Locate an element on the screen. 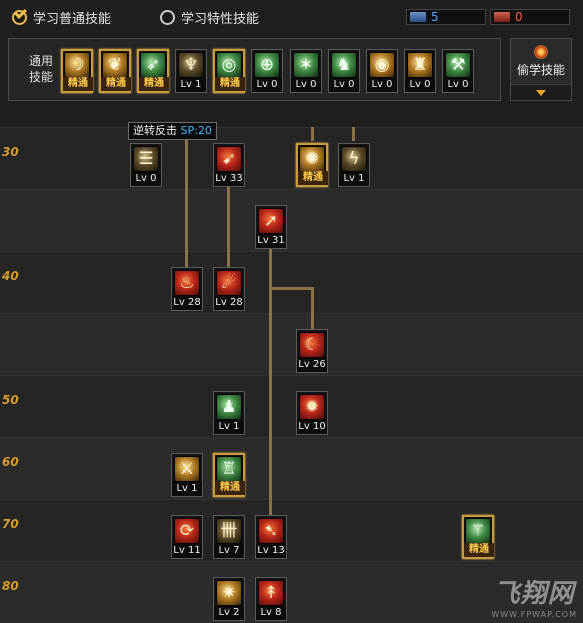 The height and width of the screenshot is (623, 583). tree-skill-s11: ⚔ Lv 1 is located at coordinates (187, 475).